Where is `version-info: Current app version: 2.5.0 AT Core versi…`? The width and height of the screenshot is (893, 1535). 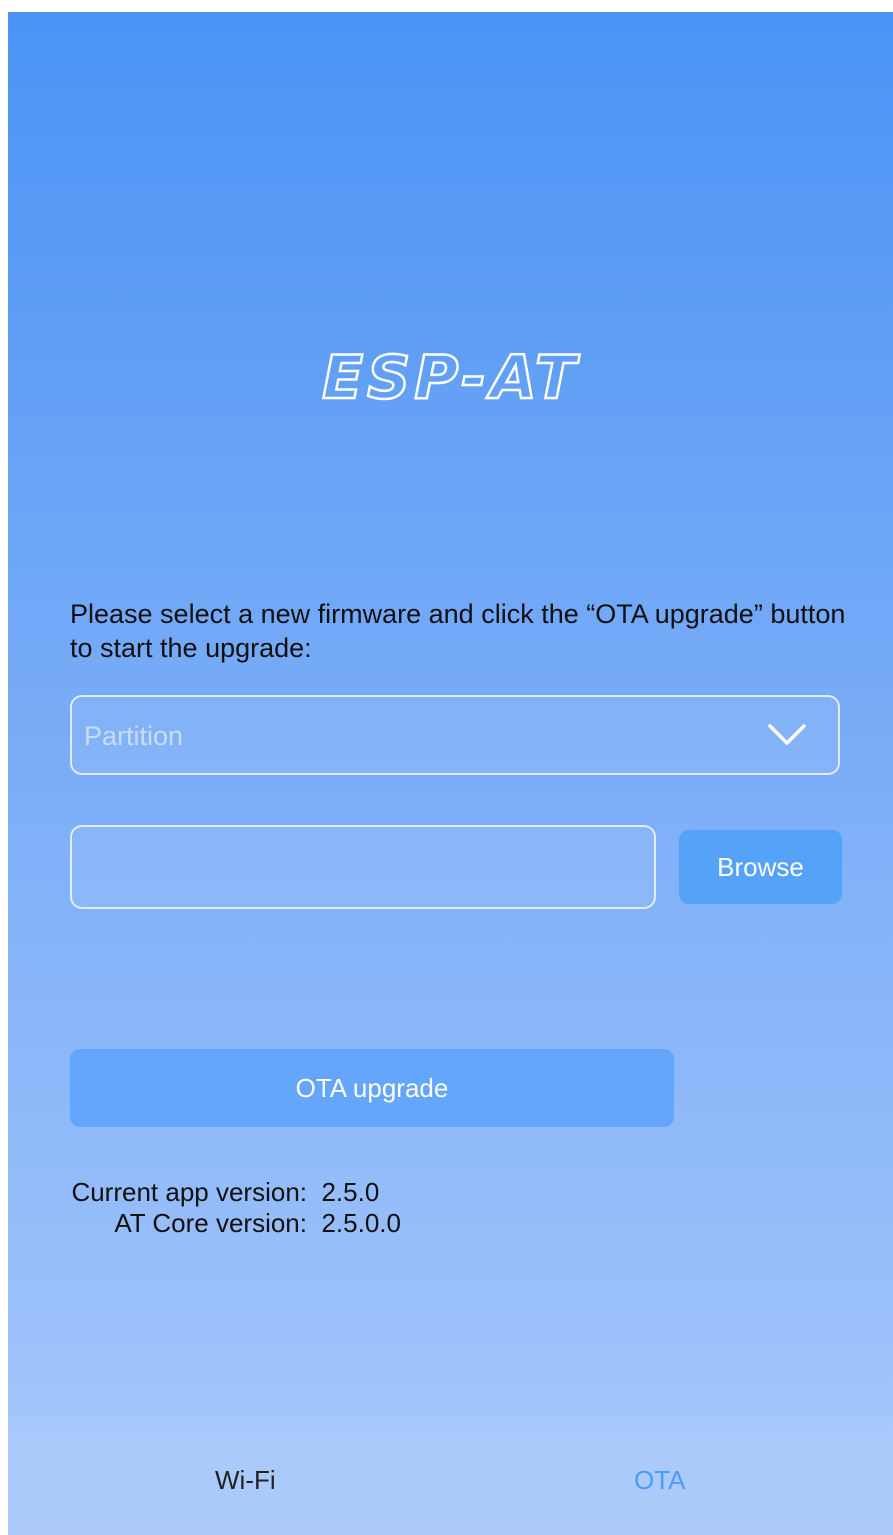
version-info: Current app version: 2.5.0 AT Core versi… is located at coordinates (235, 1208).